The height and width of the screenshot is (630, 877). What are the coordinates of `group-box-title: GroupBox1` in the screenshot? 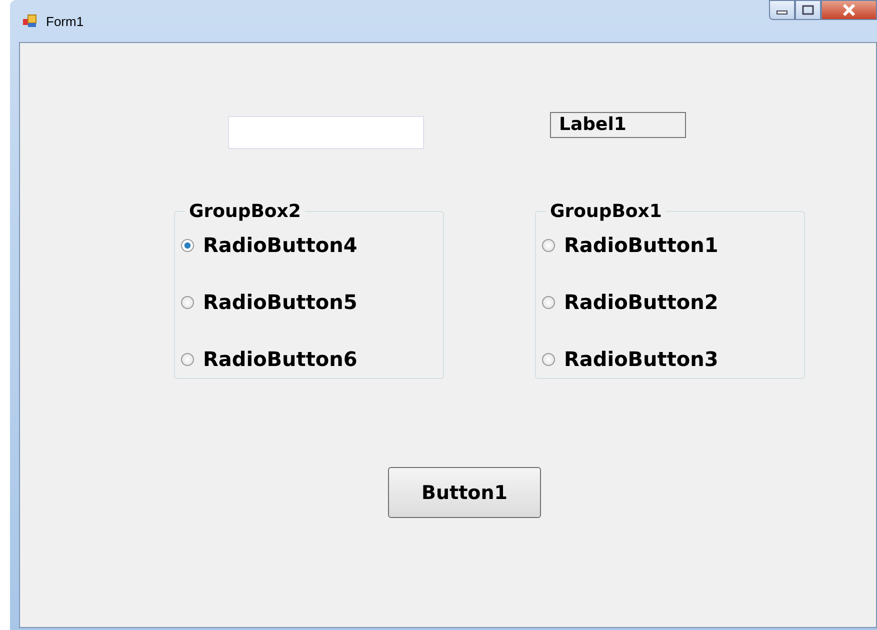 It's located at (606, 211).